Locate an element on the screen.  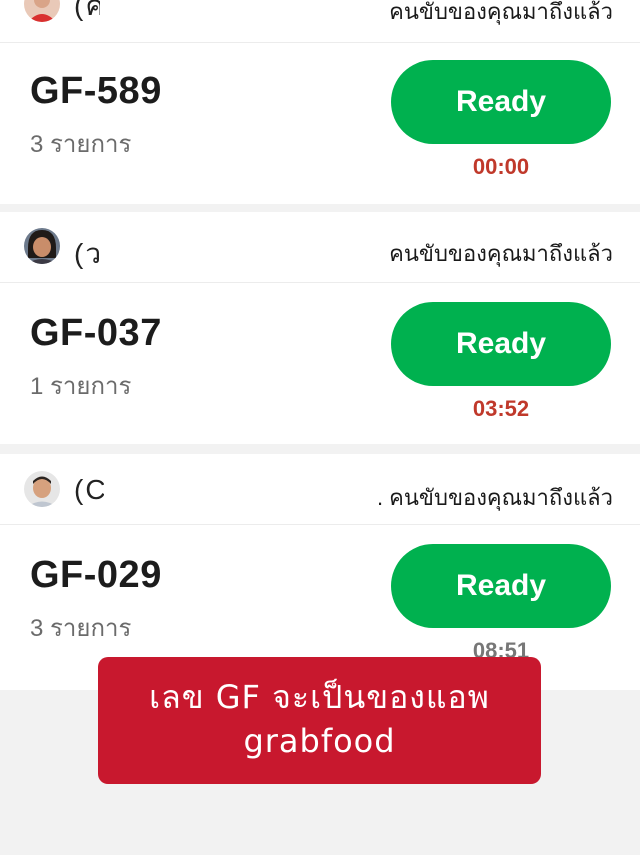
order-id: GF-589 is located at coordinates (96, 91).